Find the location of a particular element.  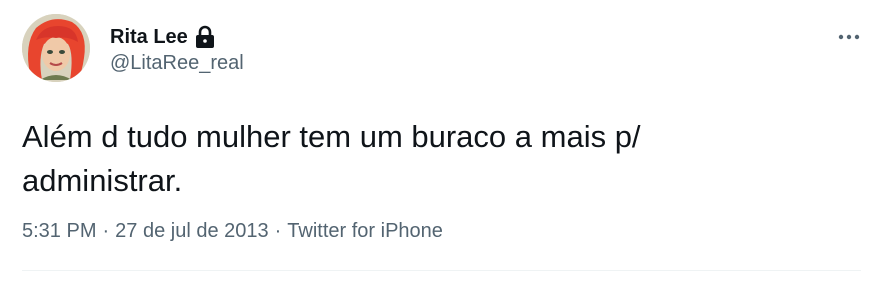

tweet-date: 27 de jul de 2013 is located at coordinates (191, 231).